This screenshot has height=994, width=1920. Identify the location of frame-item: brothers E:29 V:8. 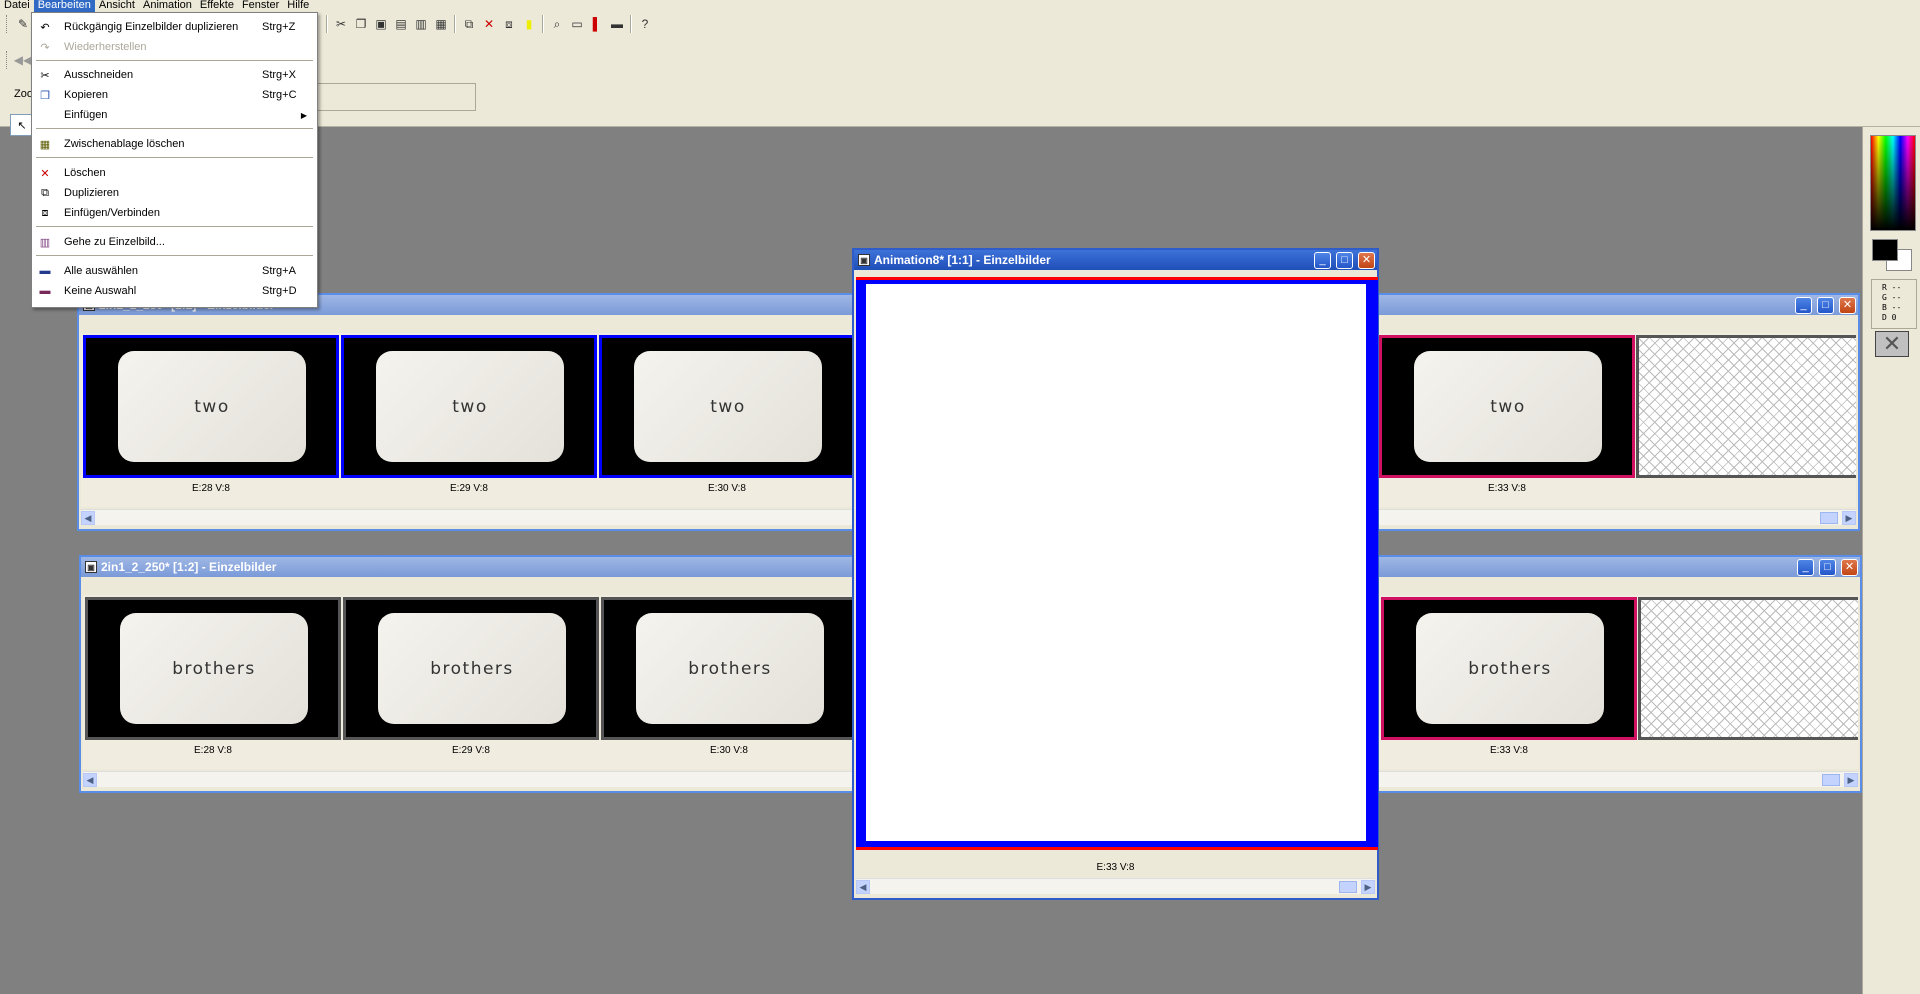
(471, 676).